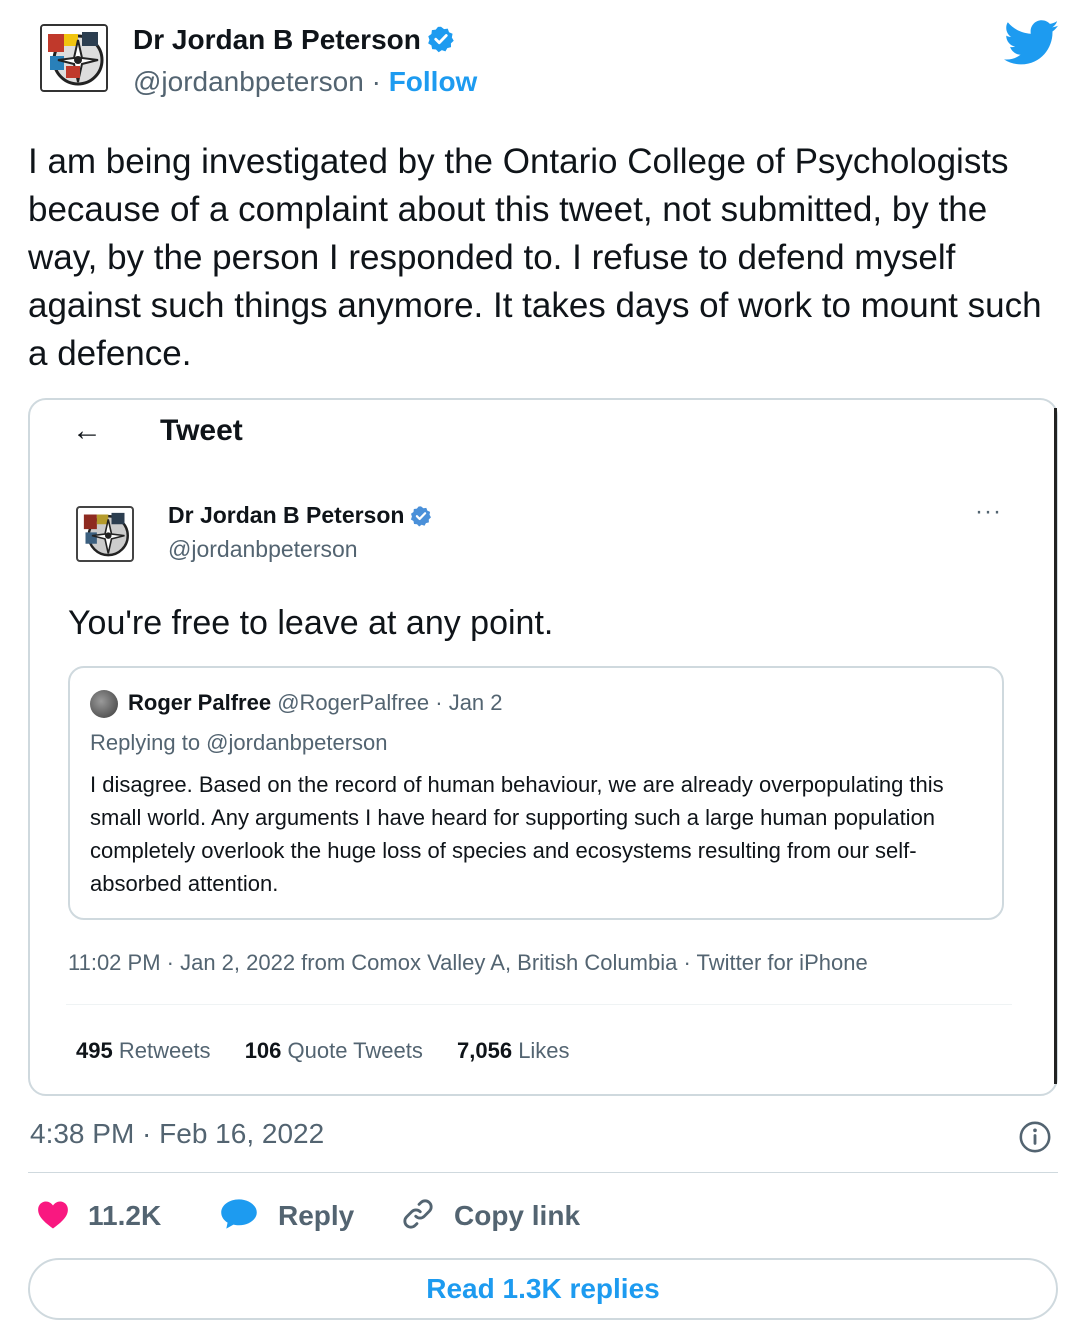 This screenshot has width=1080, height=1340. I want to click on embedded-tweet-text: You're free to leave at any point., so click(311, 623).